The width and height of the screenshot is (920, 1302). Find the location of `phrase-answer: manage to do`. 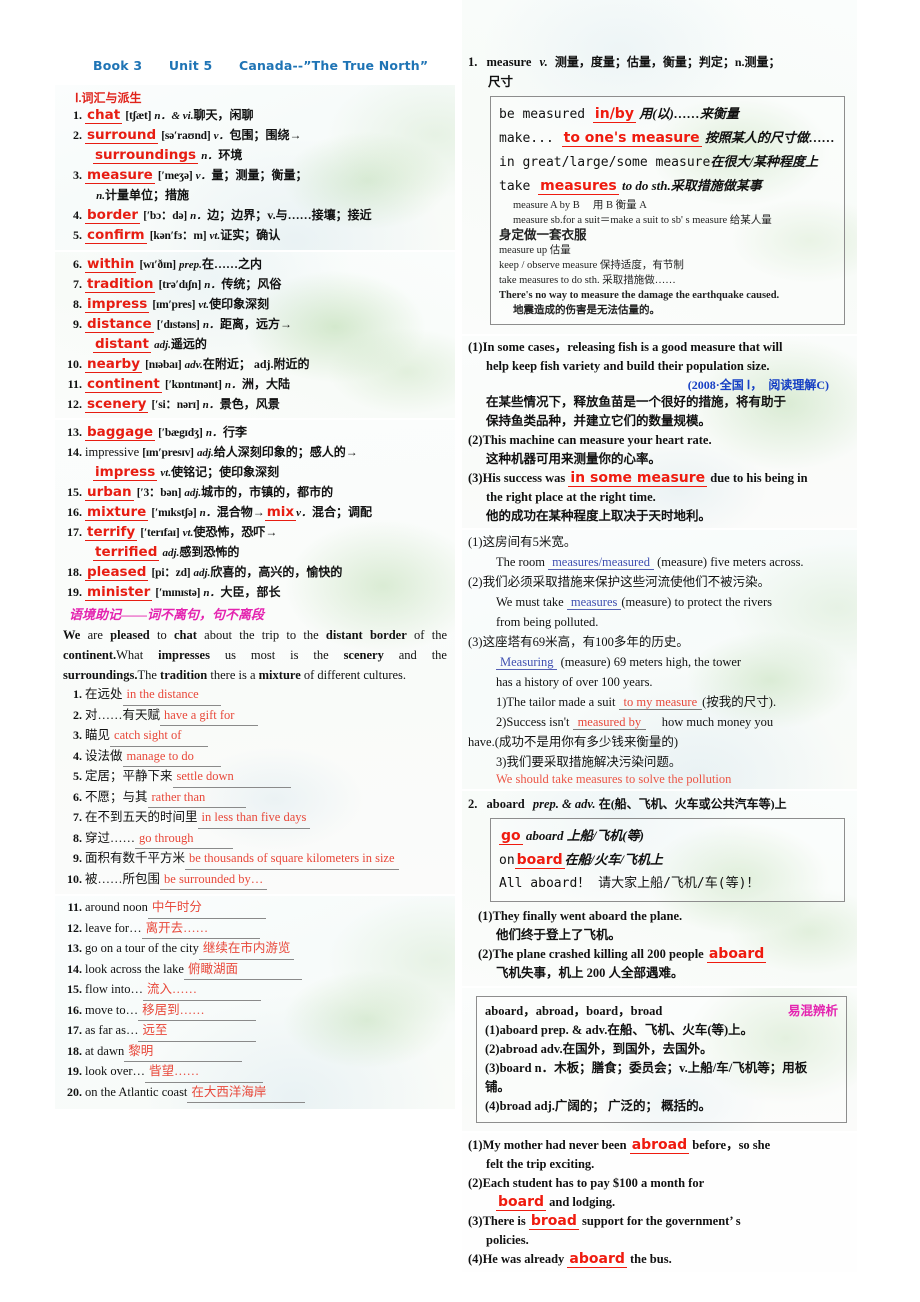

phrase-answer: manage to do is located at coordinates (171, 757).